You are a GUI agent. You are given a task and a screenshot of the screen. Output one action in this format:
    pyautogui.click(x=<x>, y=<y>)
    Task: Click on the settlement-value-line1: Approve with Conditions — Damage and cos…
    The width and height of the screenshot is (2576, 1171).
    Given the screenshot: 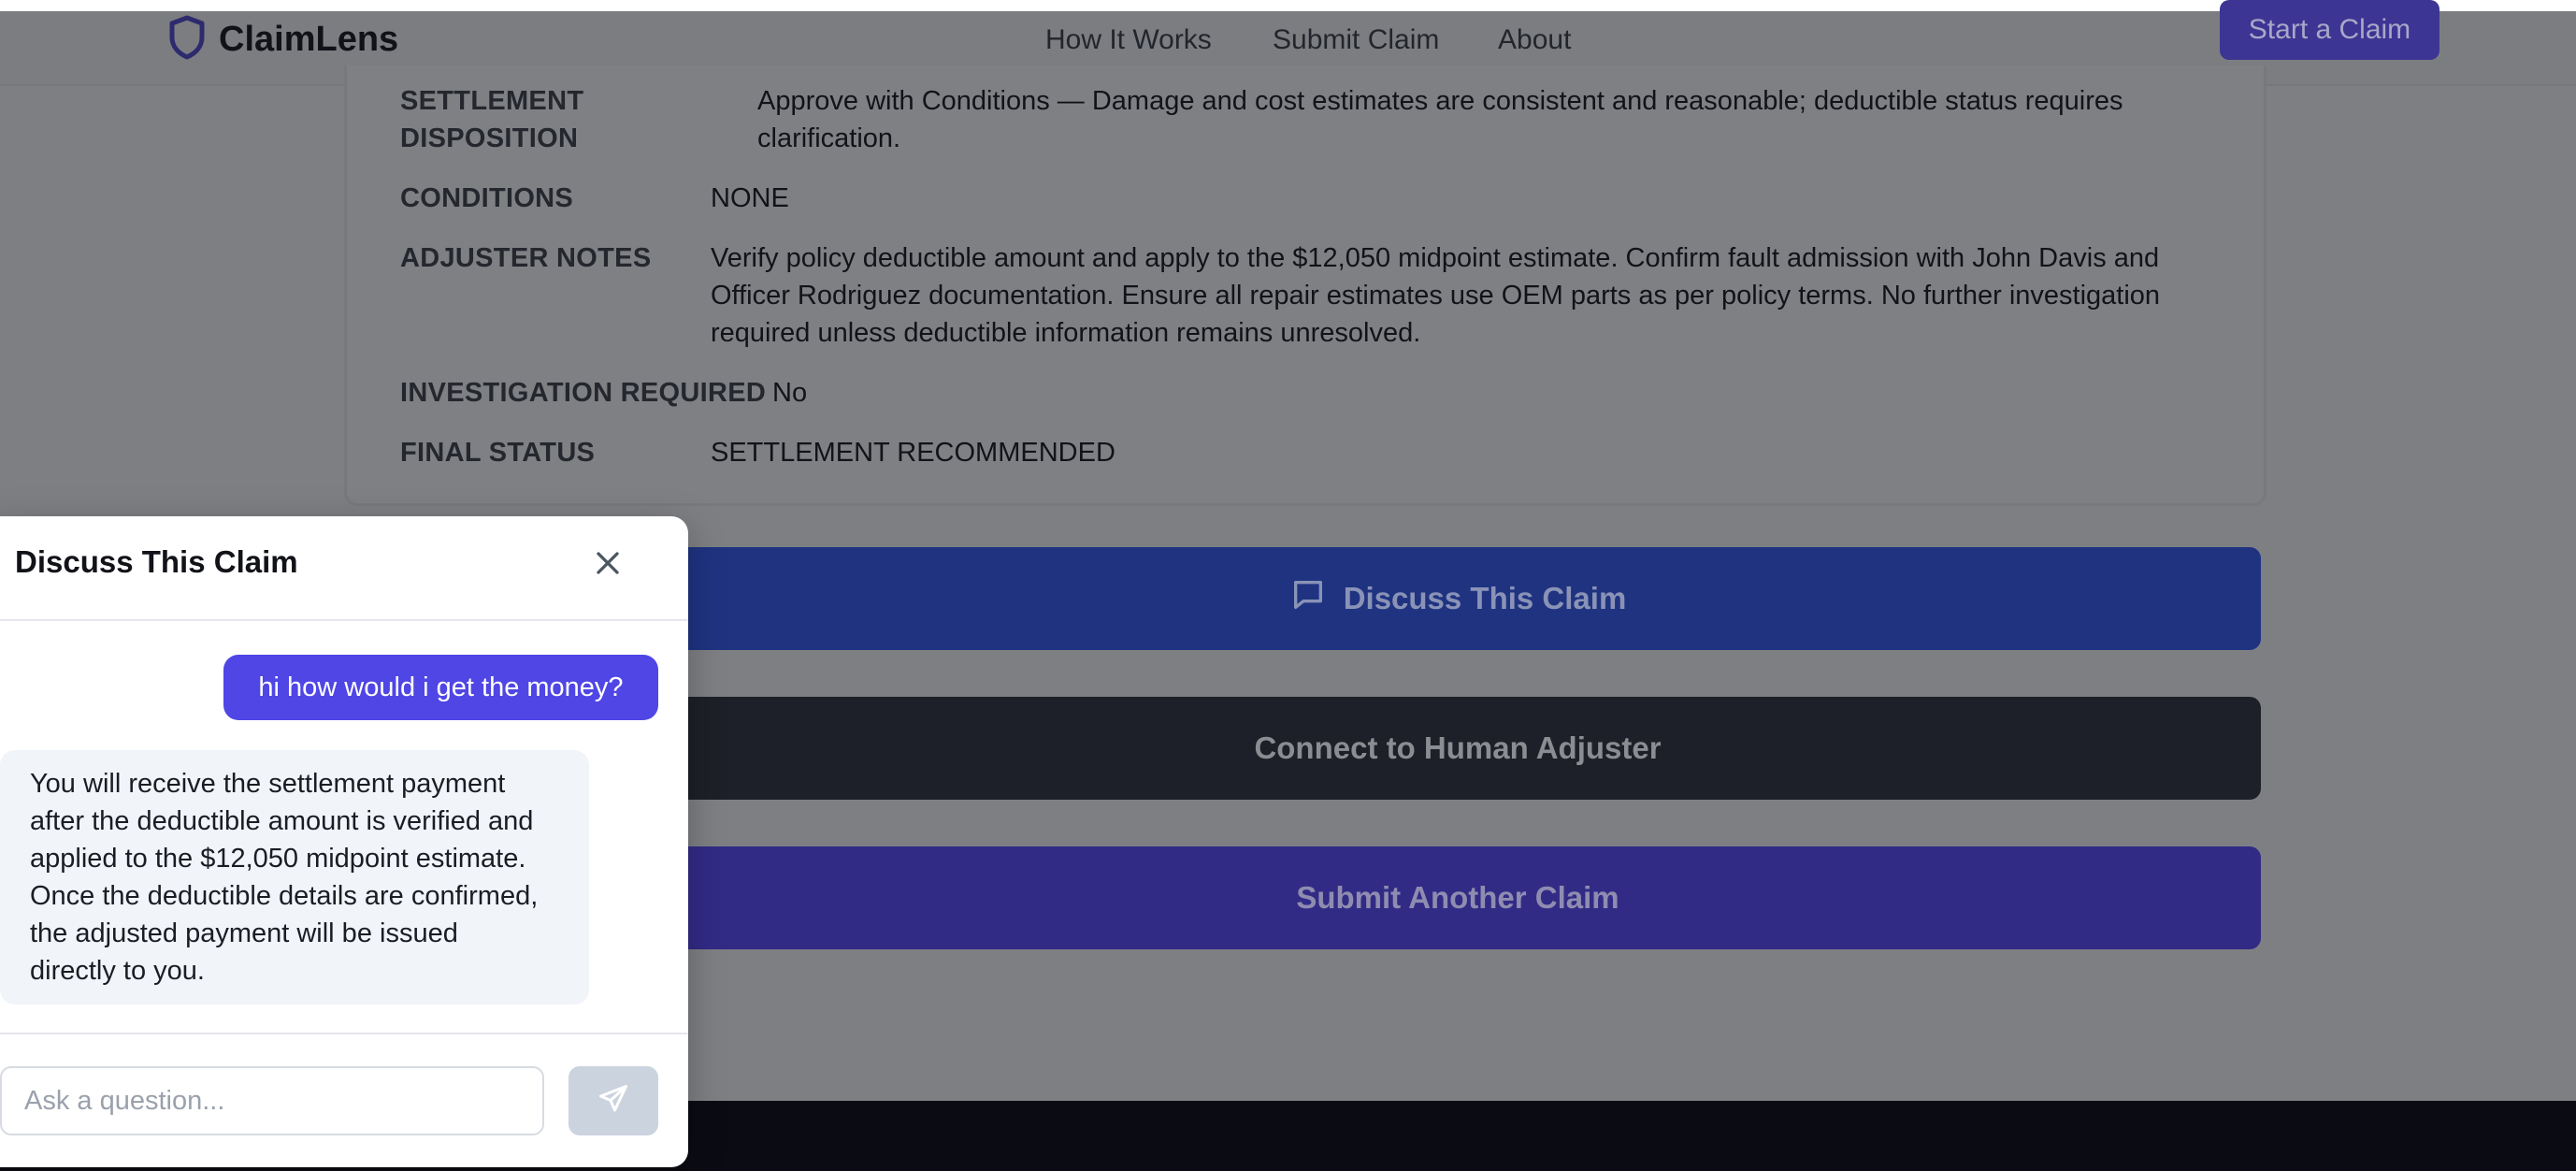 What is the action you would take?
    pyautogui.click(x=1440, y=101)
    